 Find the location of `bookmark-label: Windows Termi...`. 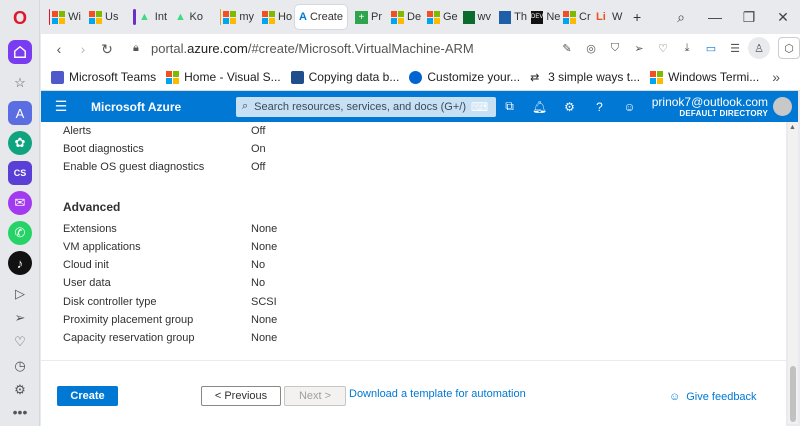

bookmark-label: Windows Termi... is located at coordinates (714, 77).